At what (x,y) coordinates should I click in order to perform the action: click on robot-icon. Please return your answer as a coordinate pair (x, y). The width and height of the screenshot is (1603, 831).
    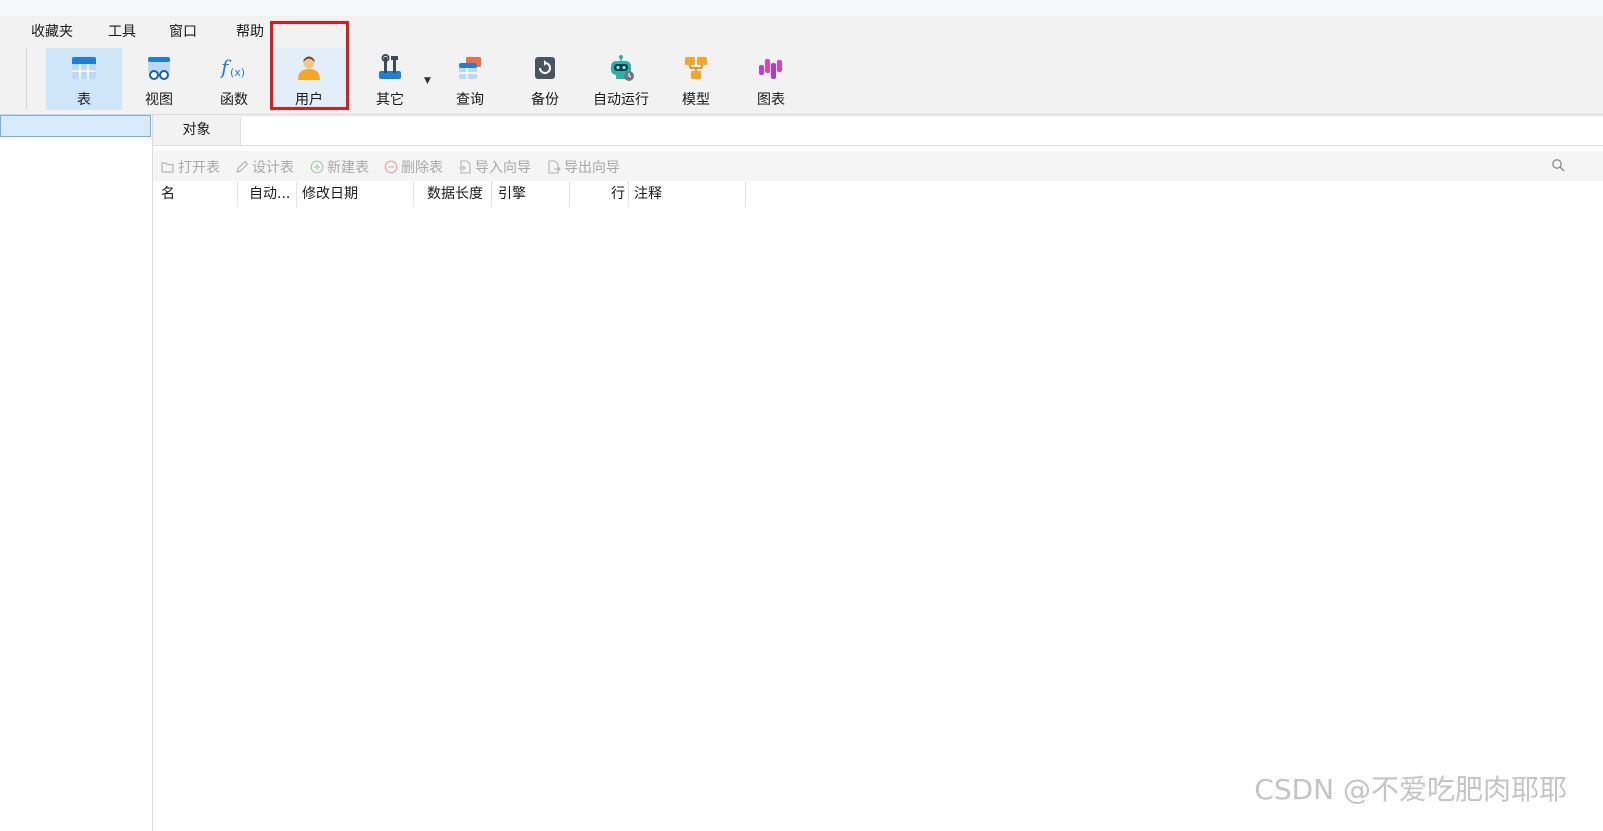
    Looking at the image, I should click on (622, 68).